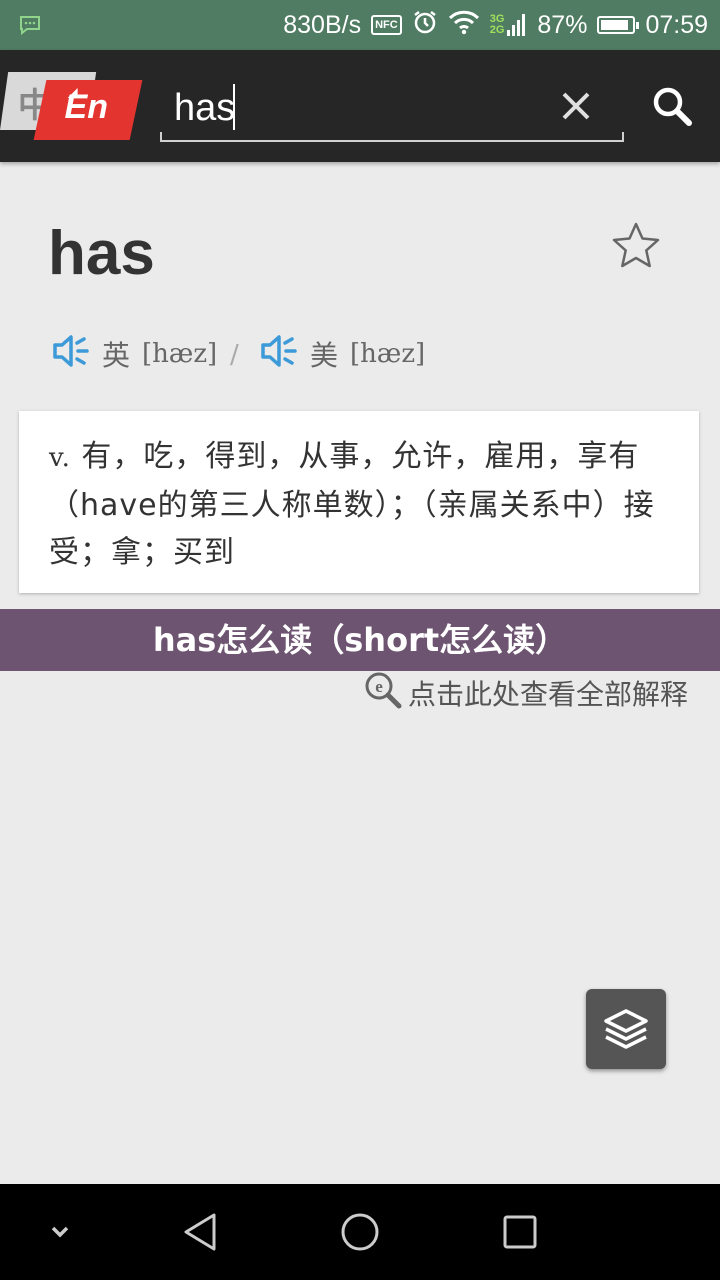 The width and height of the screenshot is (720, 1280). What do you see at coordinates (101, 253) in the screenshot?
I see `headword: has` at bounding box center [101, 253].